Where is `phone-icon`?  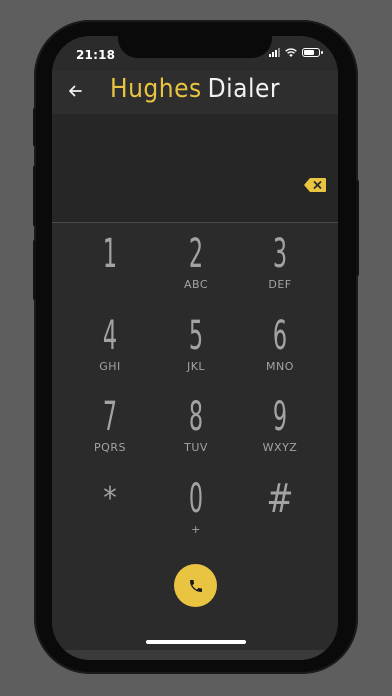 phone-icon is located at coordinates (195, 585).